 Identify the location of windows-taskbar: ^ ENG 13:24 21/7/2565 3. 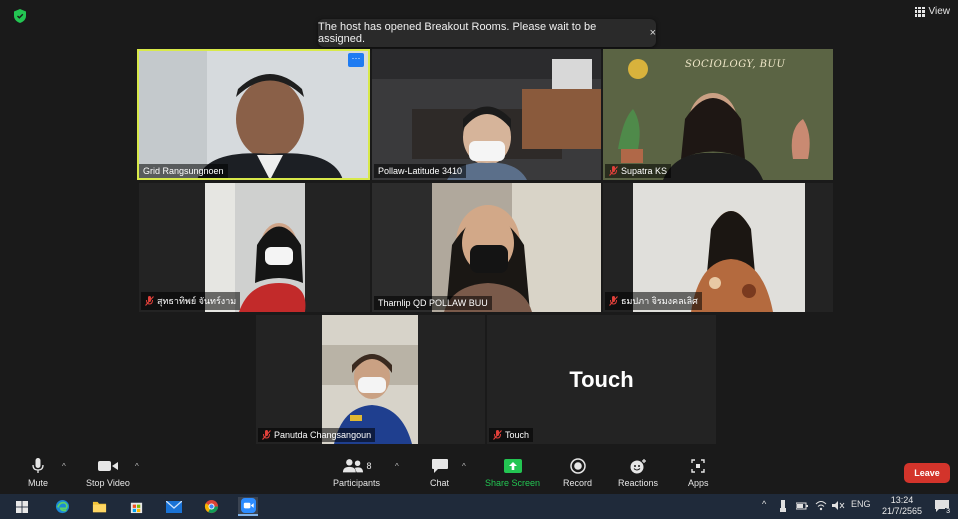
(479, 506).